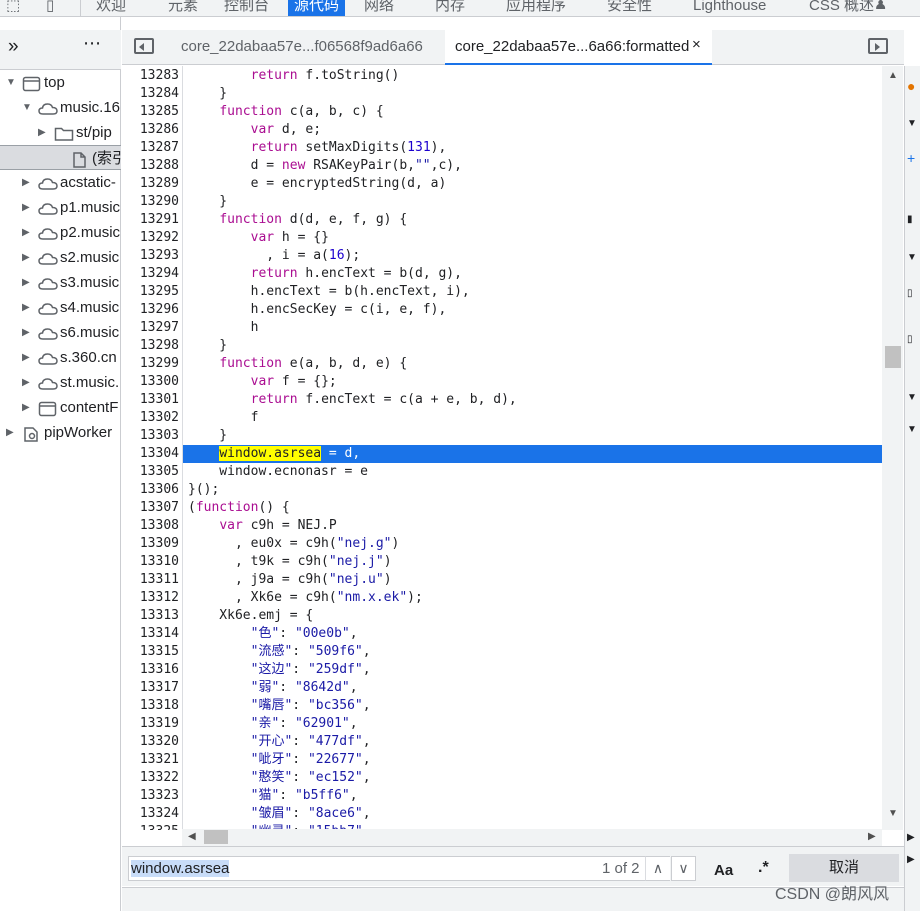  Describe the element at coordinates (60, 357) in the screenshot. I see `tree-item: ▶ s.360.cn` at that location.